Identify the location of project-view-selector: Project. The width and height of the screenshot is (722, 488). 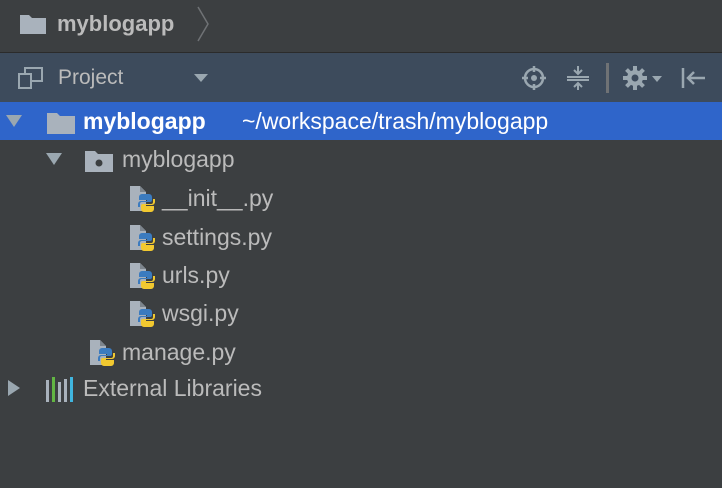
(90, 78).